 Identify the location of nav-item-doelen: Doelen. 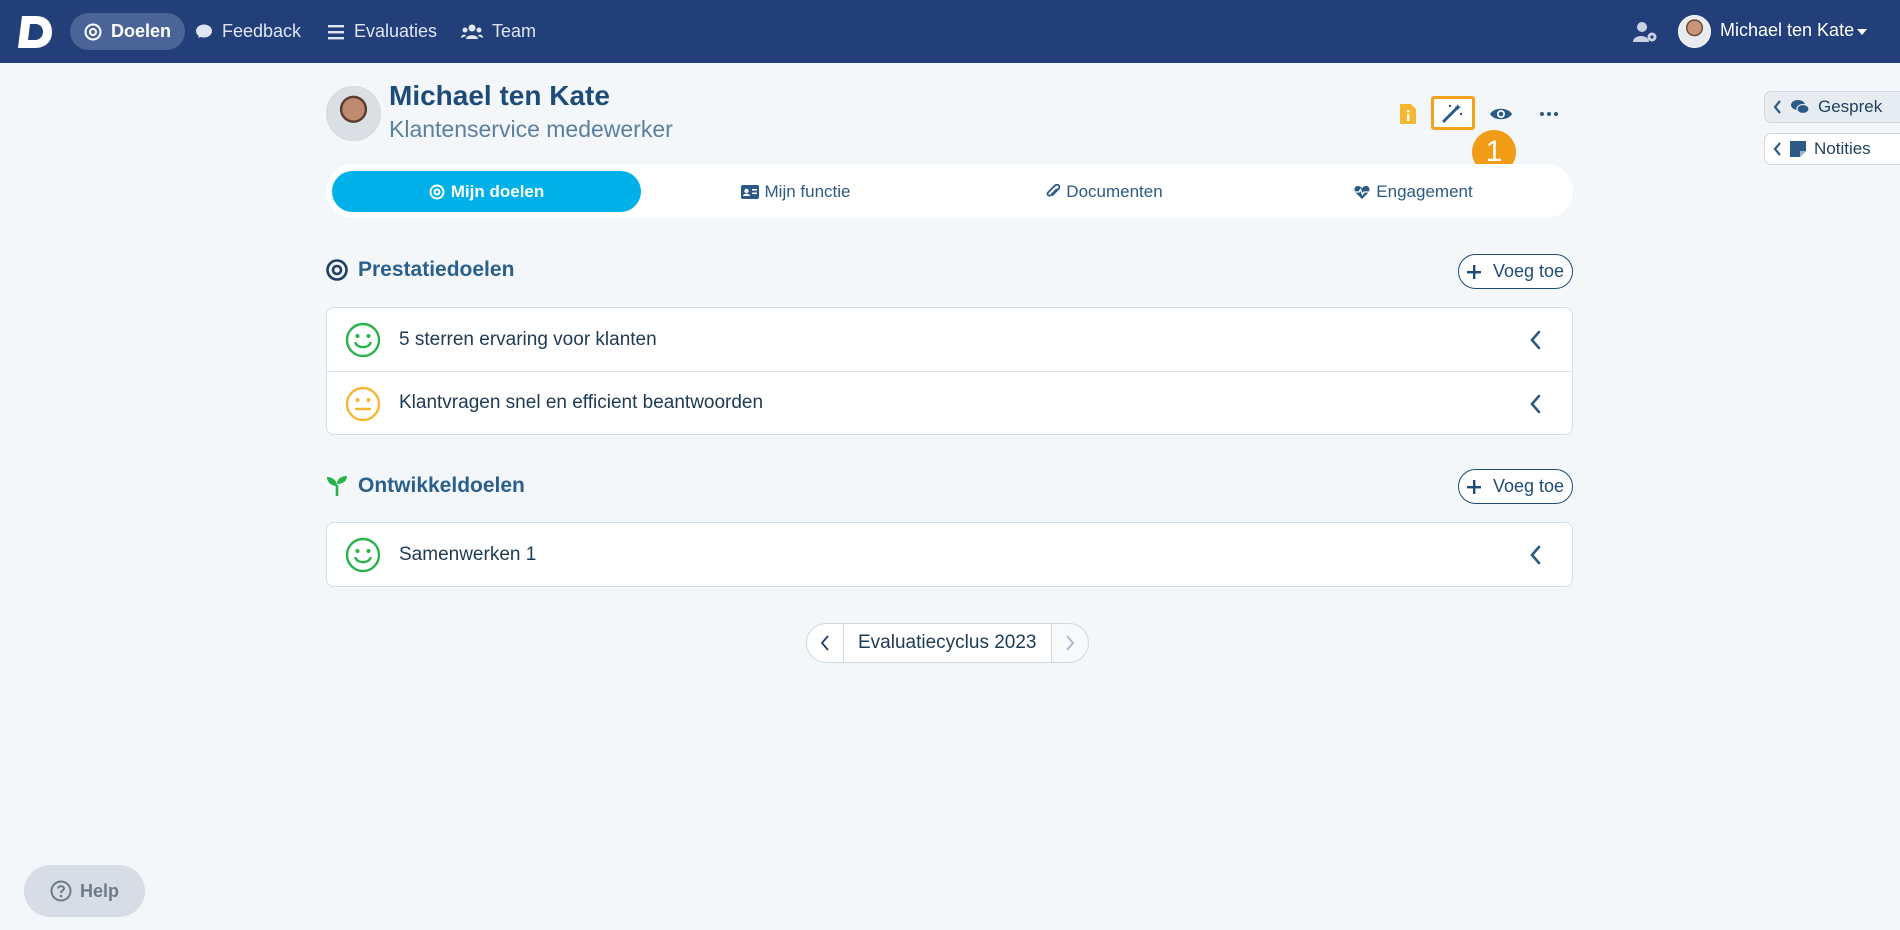
(128, 31).